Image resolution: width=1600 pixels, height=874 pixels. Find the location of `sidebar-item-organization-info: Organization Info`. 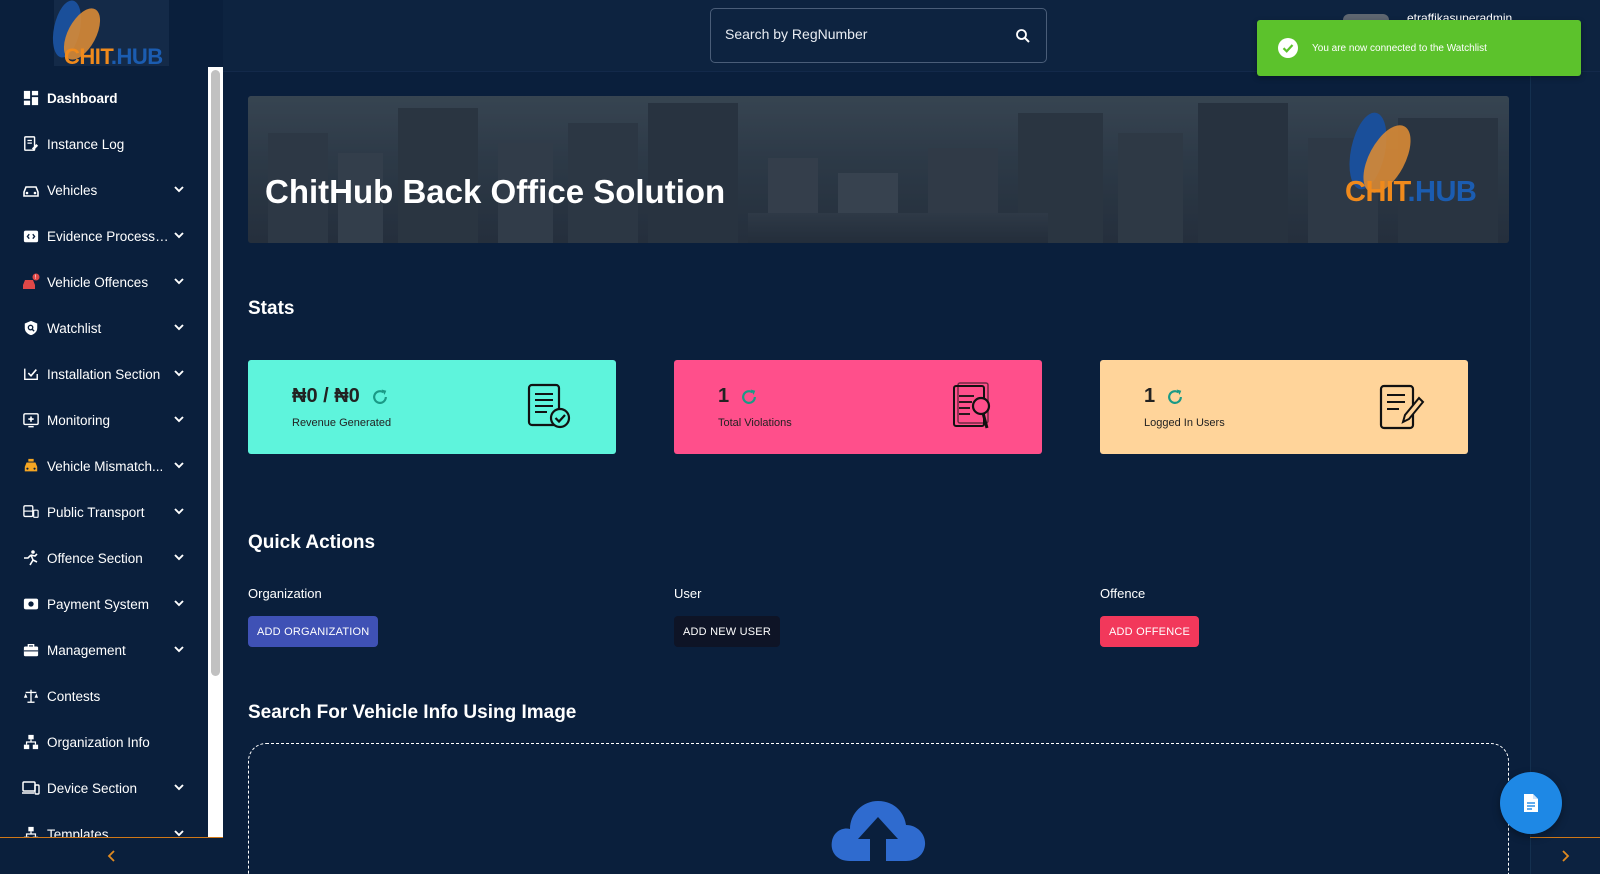

sidebar-item-organization-info: Organization Info is located at coordinates (104, 742).